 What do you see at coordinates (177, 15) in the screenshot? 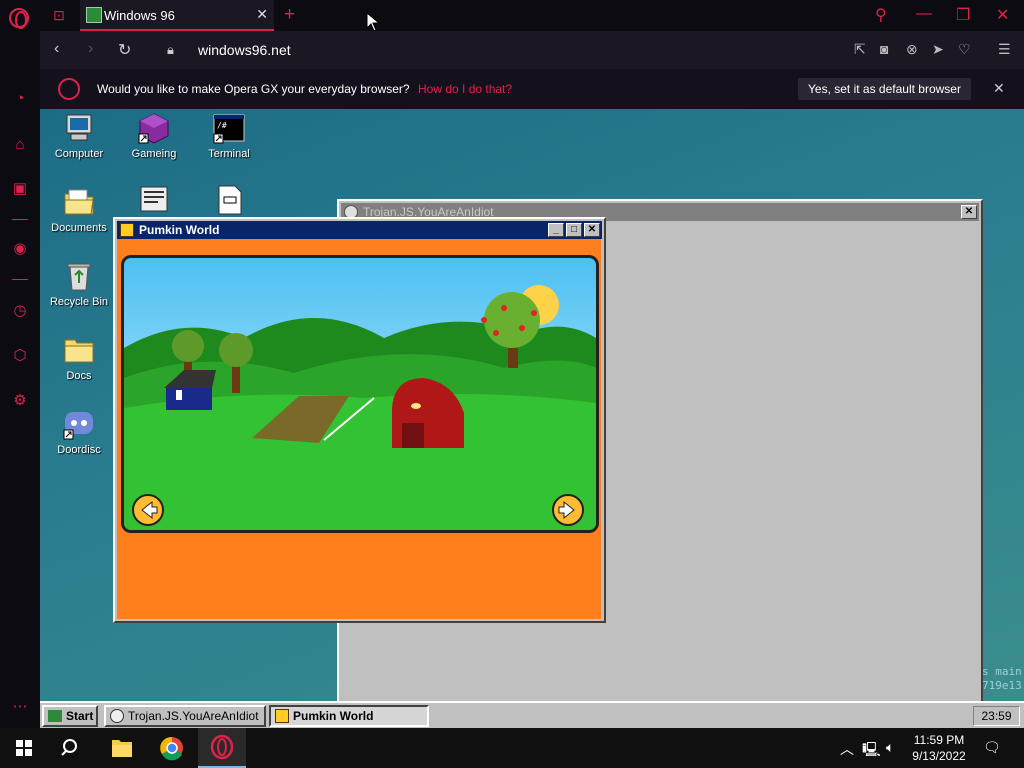
I see `tab-windows96: Windows 96 ✕` at bounding box center [177, 15].